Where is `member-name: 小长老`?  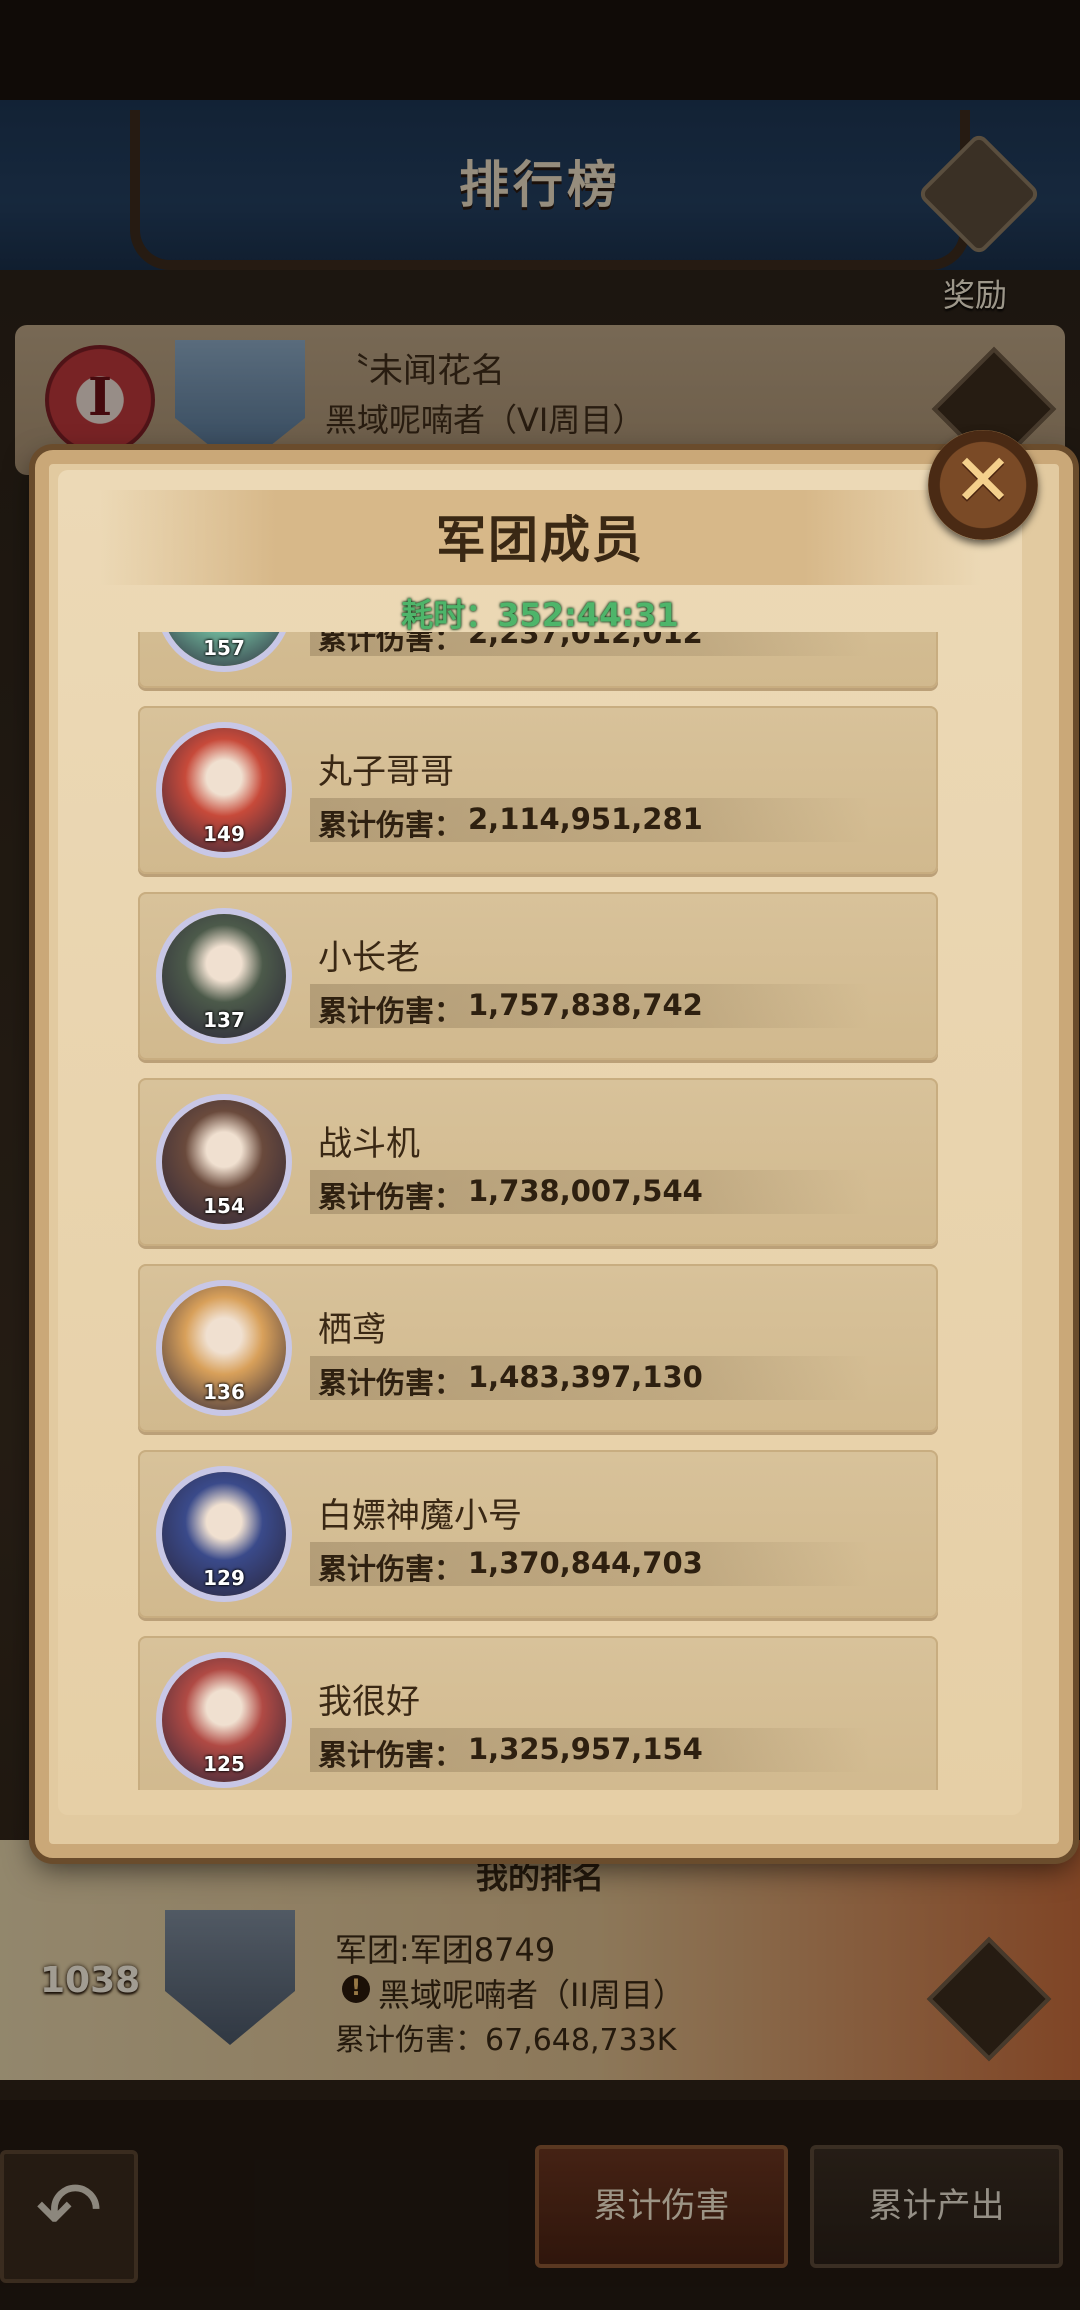 member-name: 小长老 is located at coordinates (369, 958).